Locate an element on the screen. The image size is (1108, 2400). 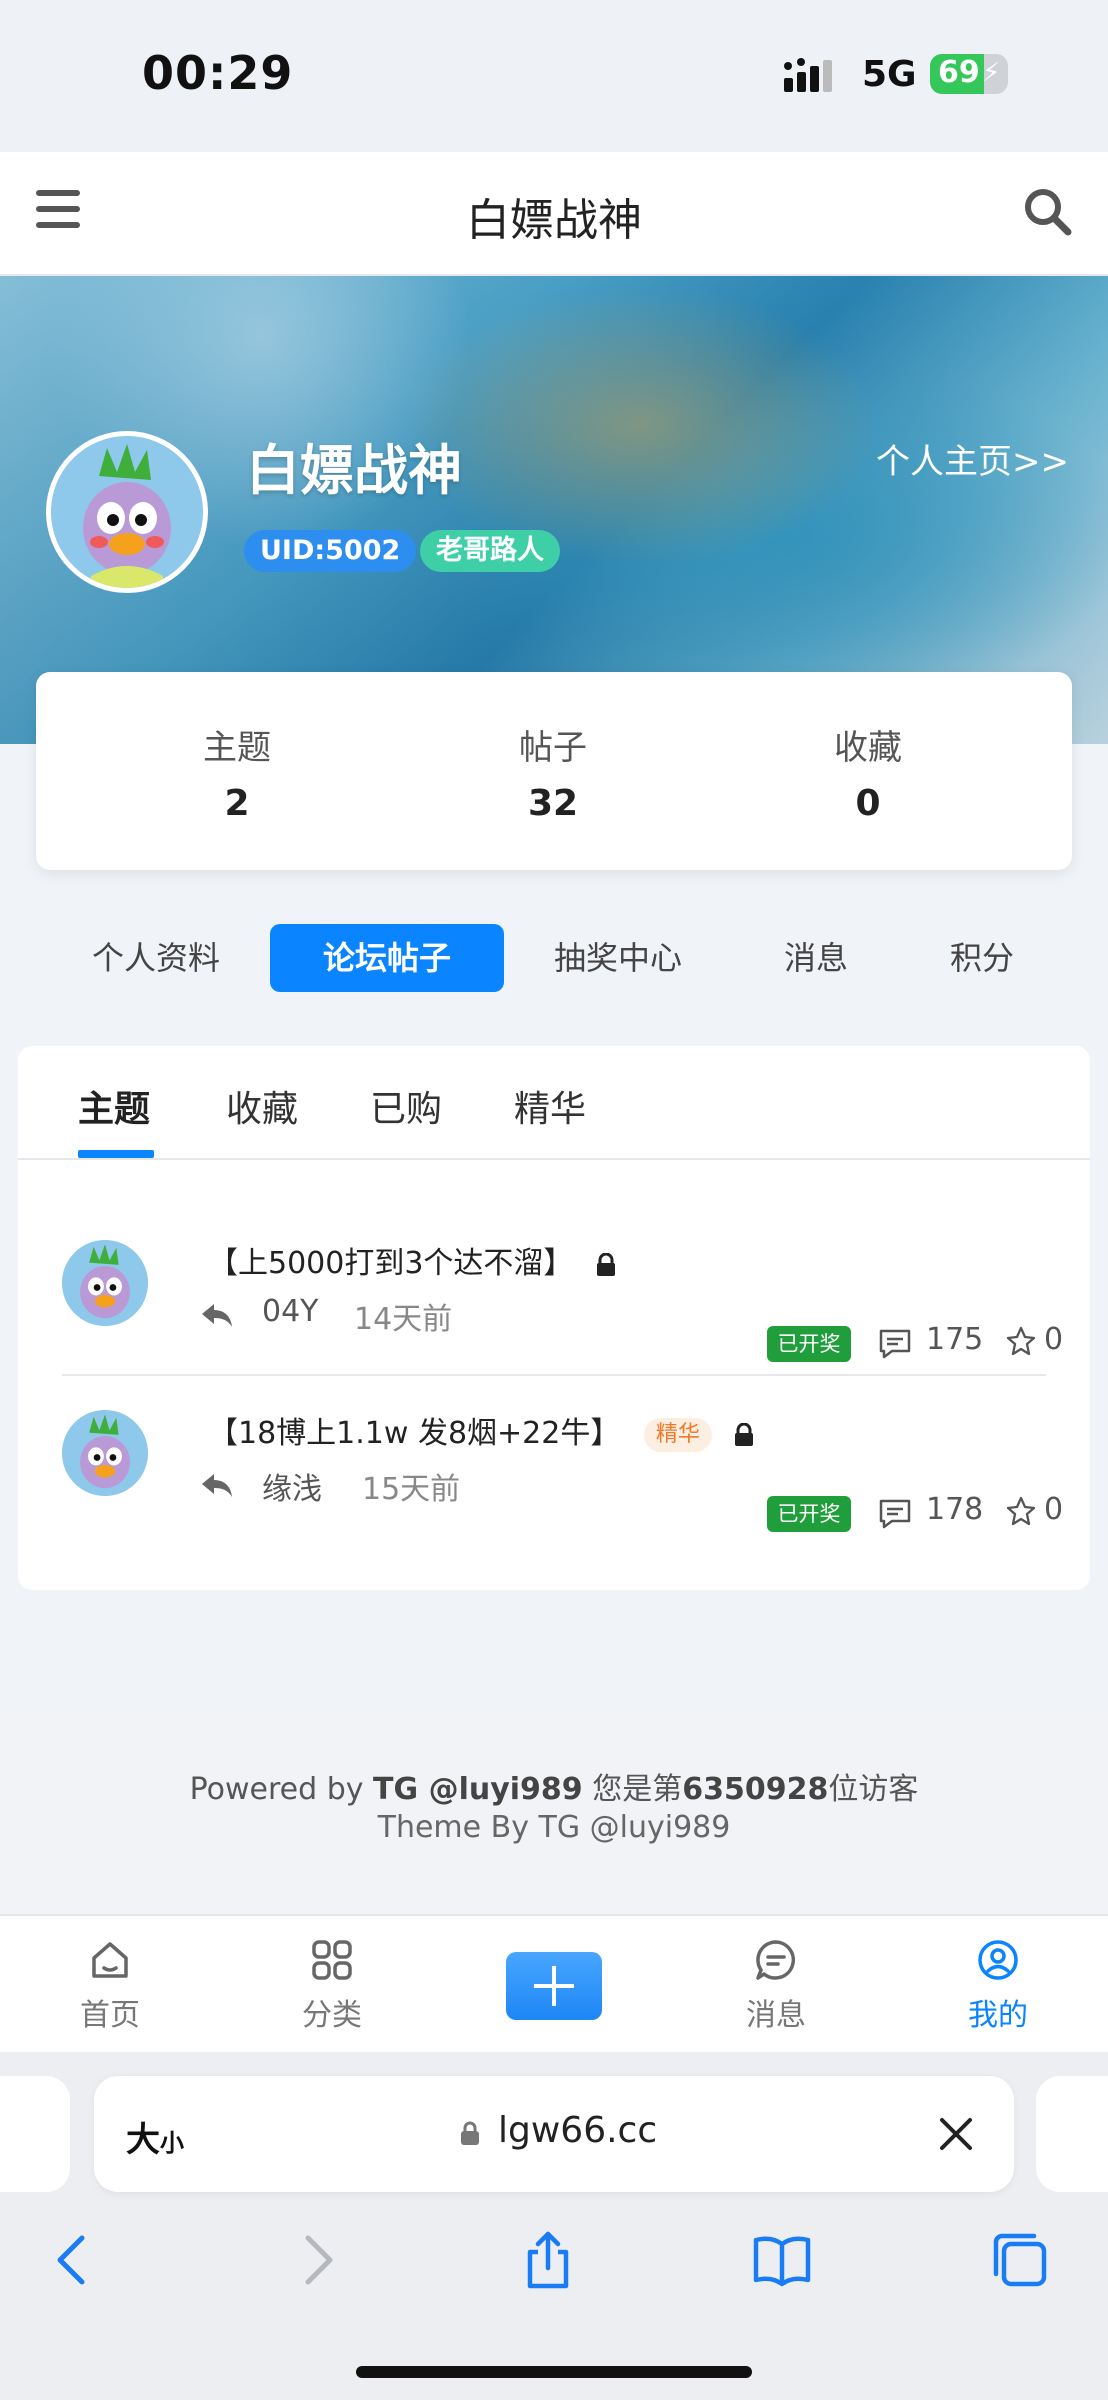
tabbar-mine: 我的 is located at coordinates (998, 1986).